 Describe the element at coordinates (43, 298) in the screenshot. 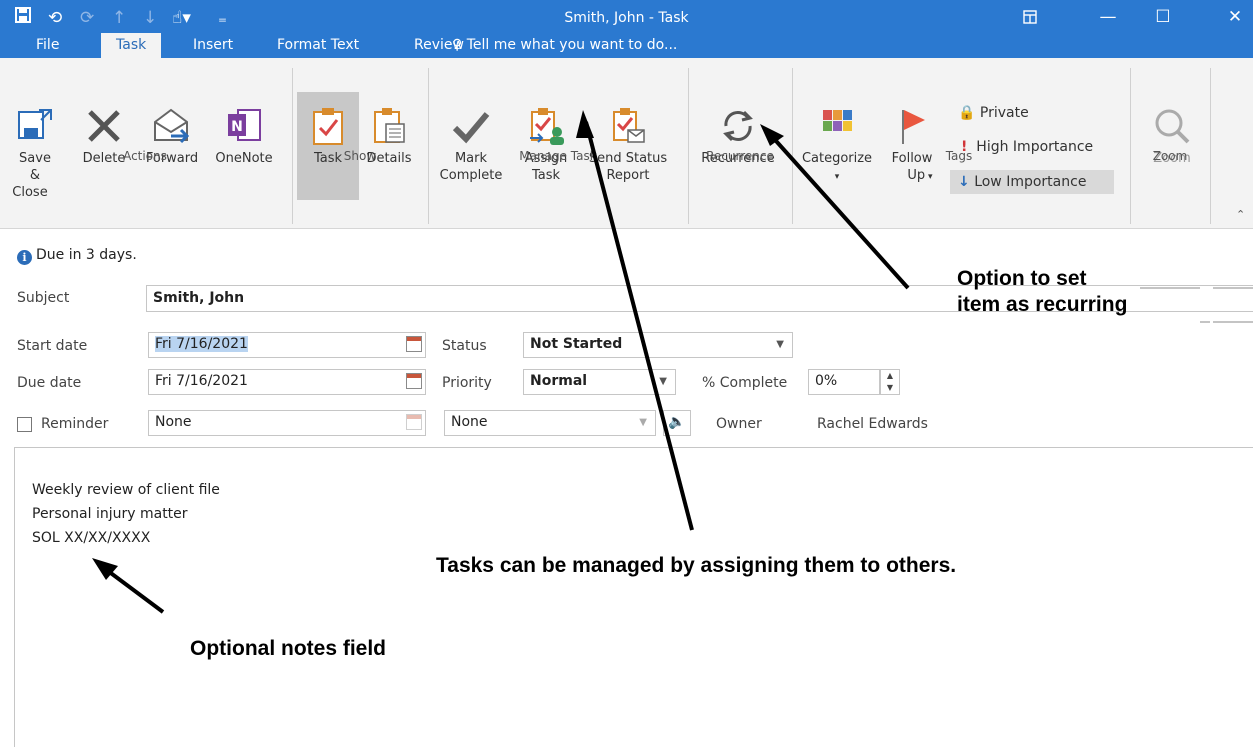

I see `subject-label: Subject` at that location.